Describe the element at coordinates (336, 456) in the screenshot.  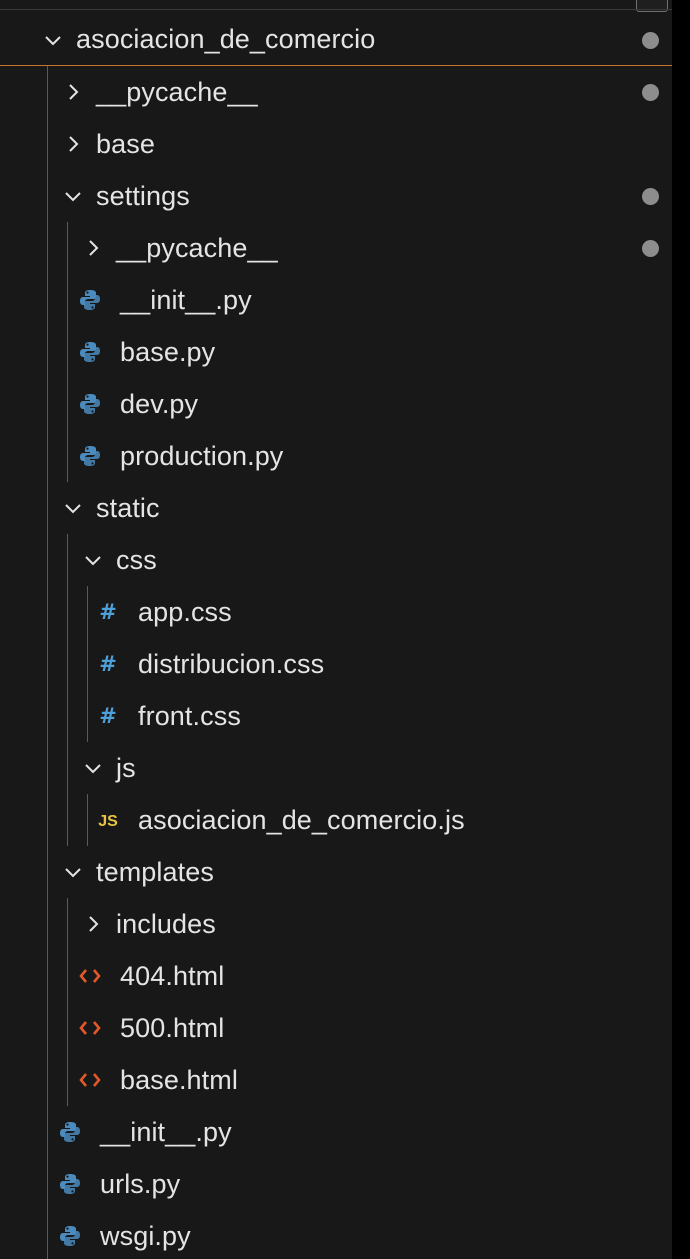
I see `tree-file-production-py: production.py` at that location.